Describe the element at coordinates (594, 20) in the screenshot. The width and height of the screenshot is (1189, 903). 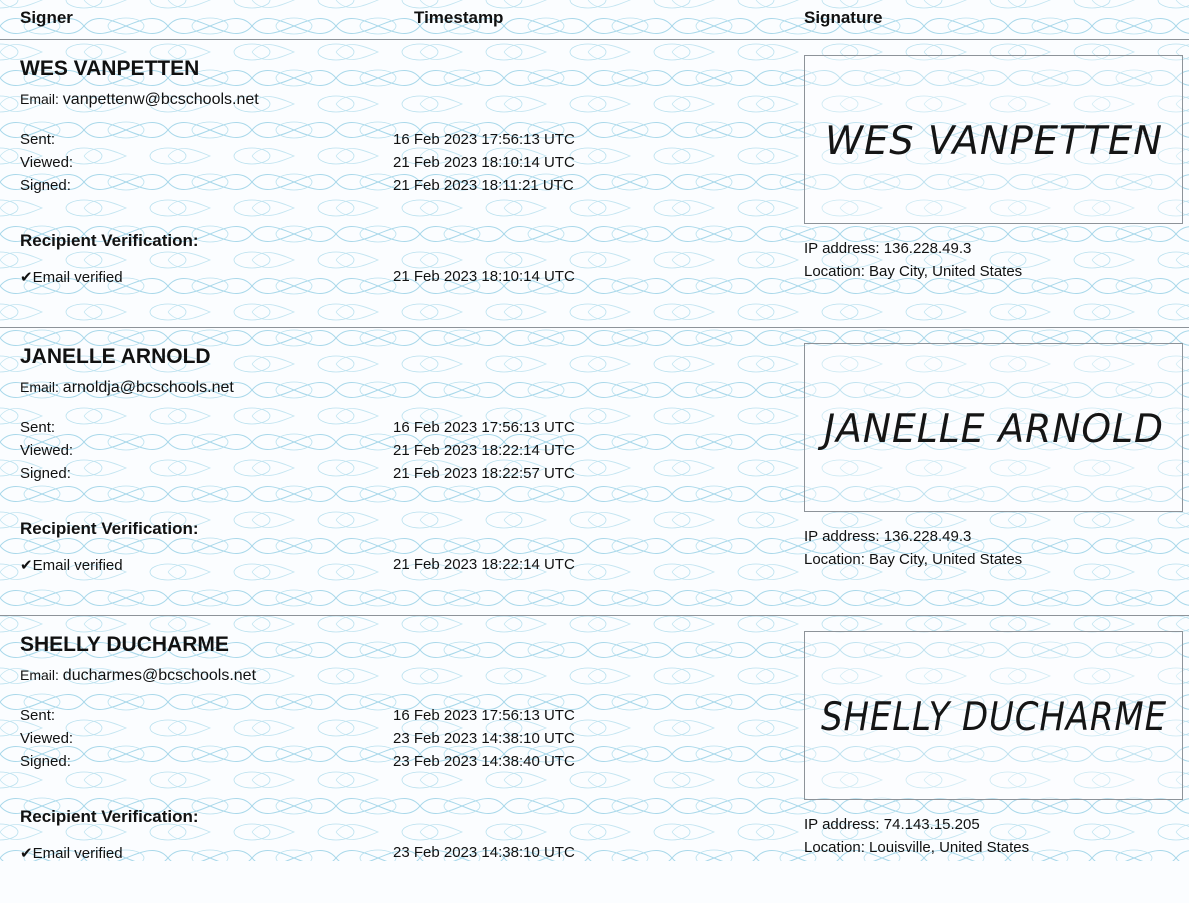
I see `table-header: Signer Timestamp Signature` at that location.